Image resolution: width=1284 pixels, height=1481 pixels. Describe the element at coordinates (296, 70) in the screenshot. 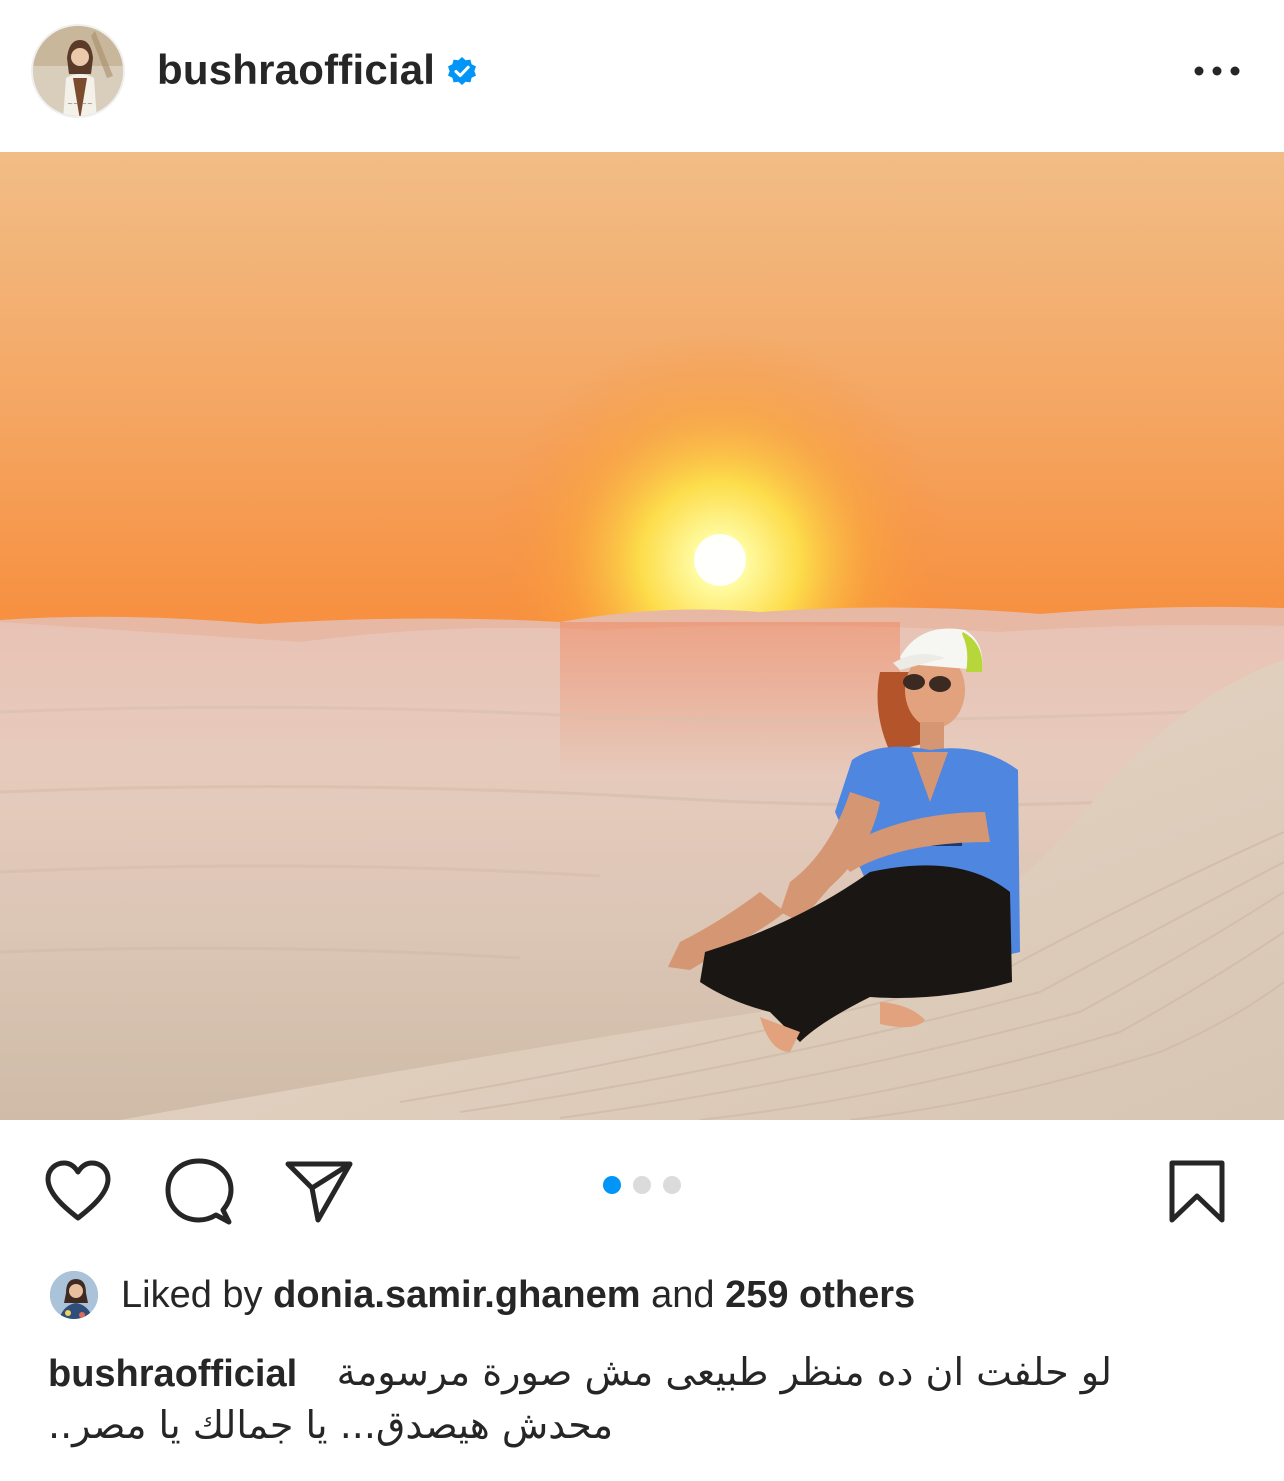

I see `post-username: bushraofficial` at that location.